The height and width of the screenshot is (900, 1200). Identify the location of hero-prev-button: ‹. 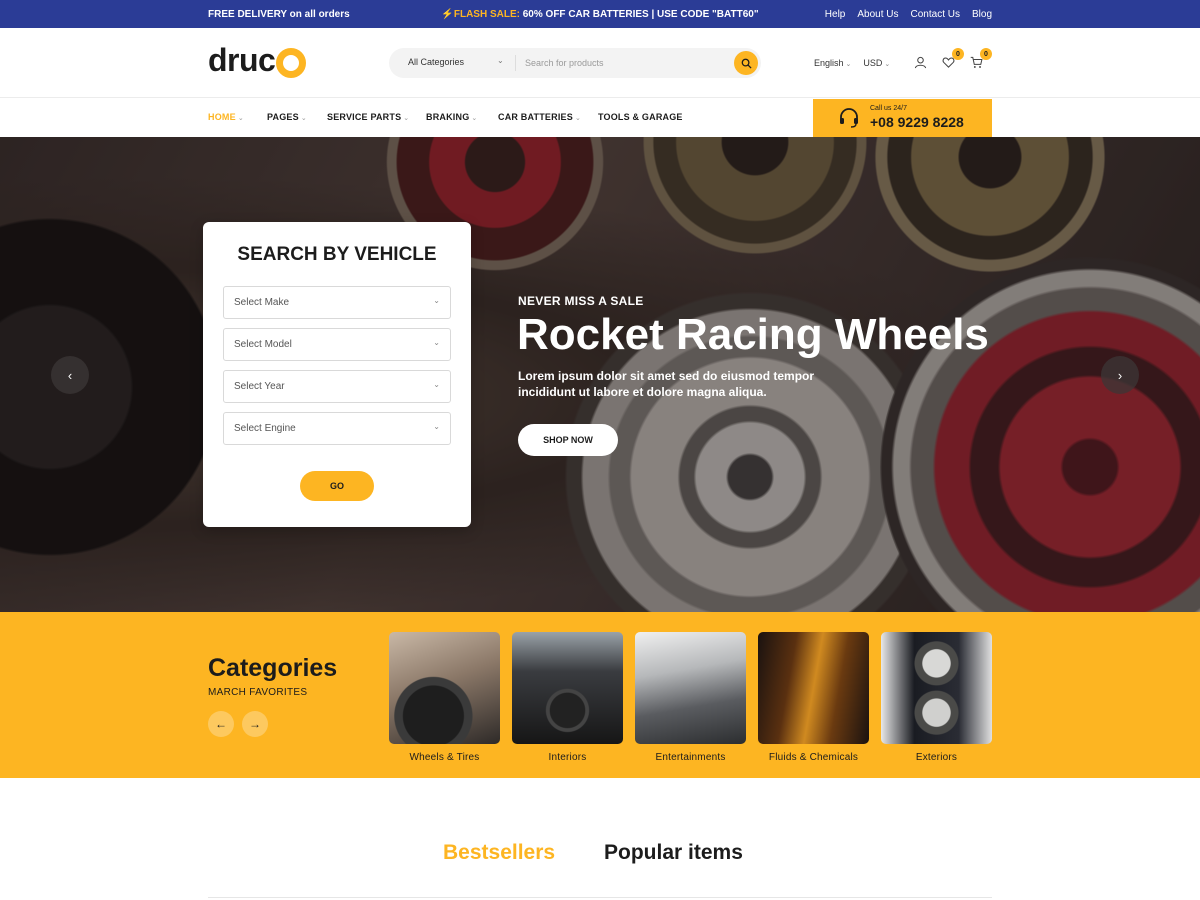
(70, 375).